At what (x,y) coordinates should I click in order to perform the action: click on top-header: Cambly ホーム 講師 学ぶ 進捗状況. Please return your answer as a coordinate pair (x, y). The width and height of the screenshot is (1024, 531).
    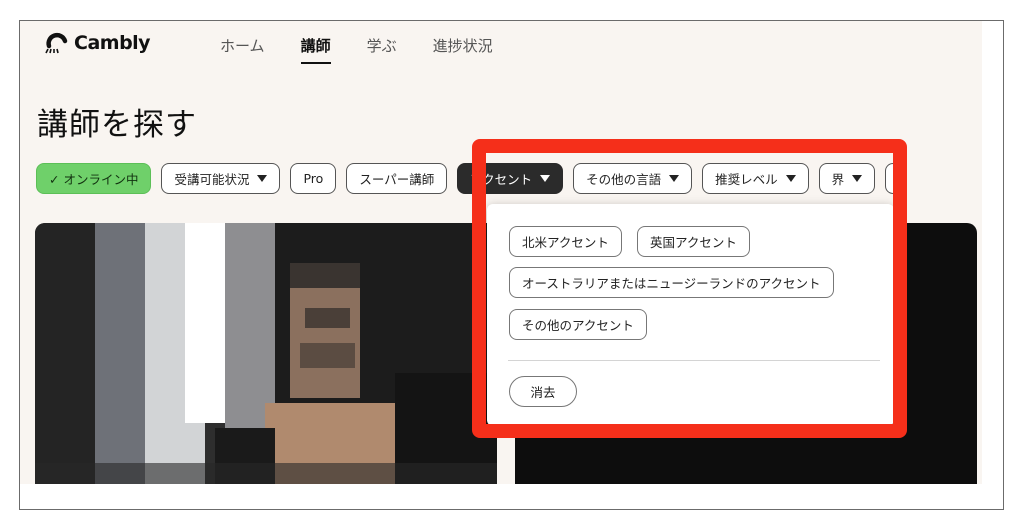
    Looking at the image, I should click on (501, 48).